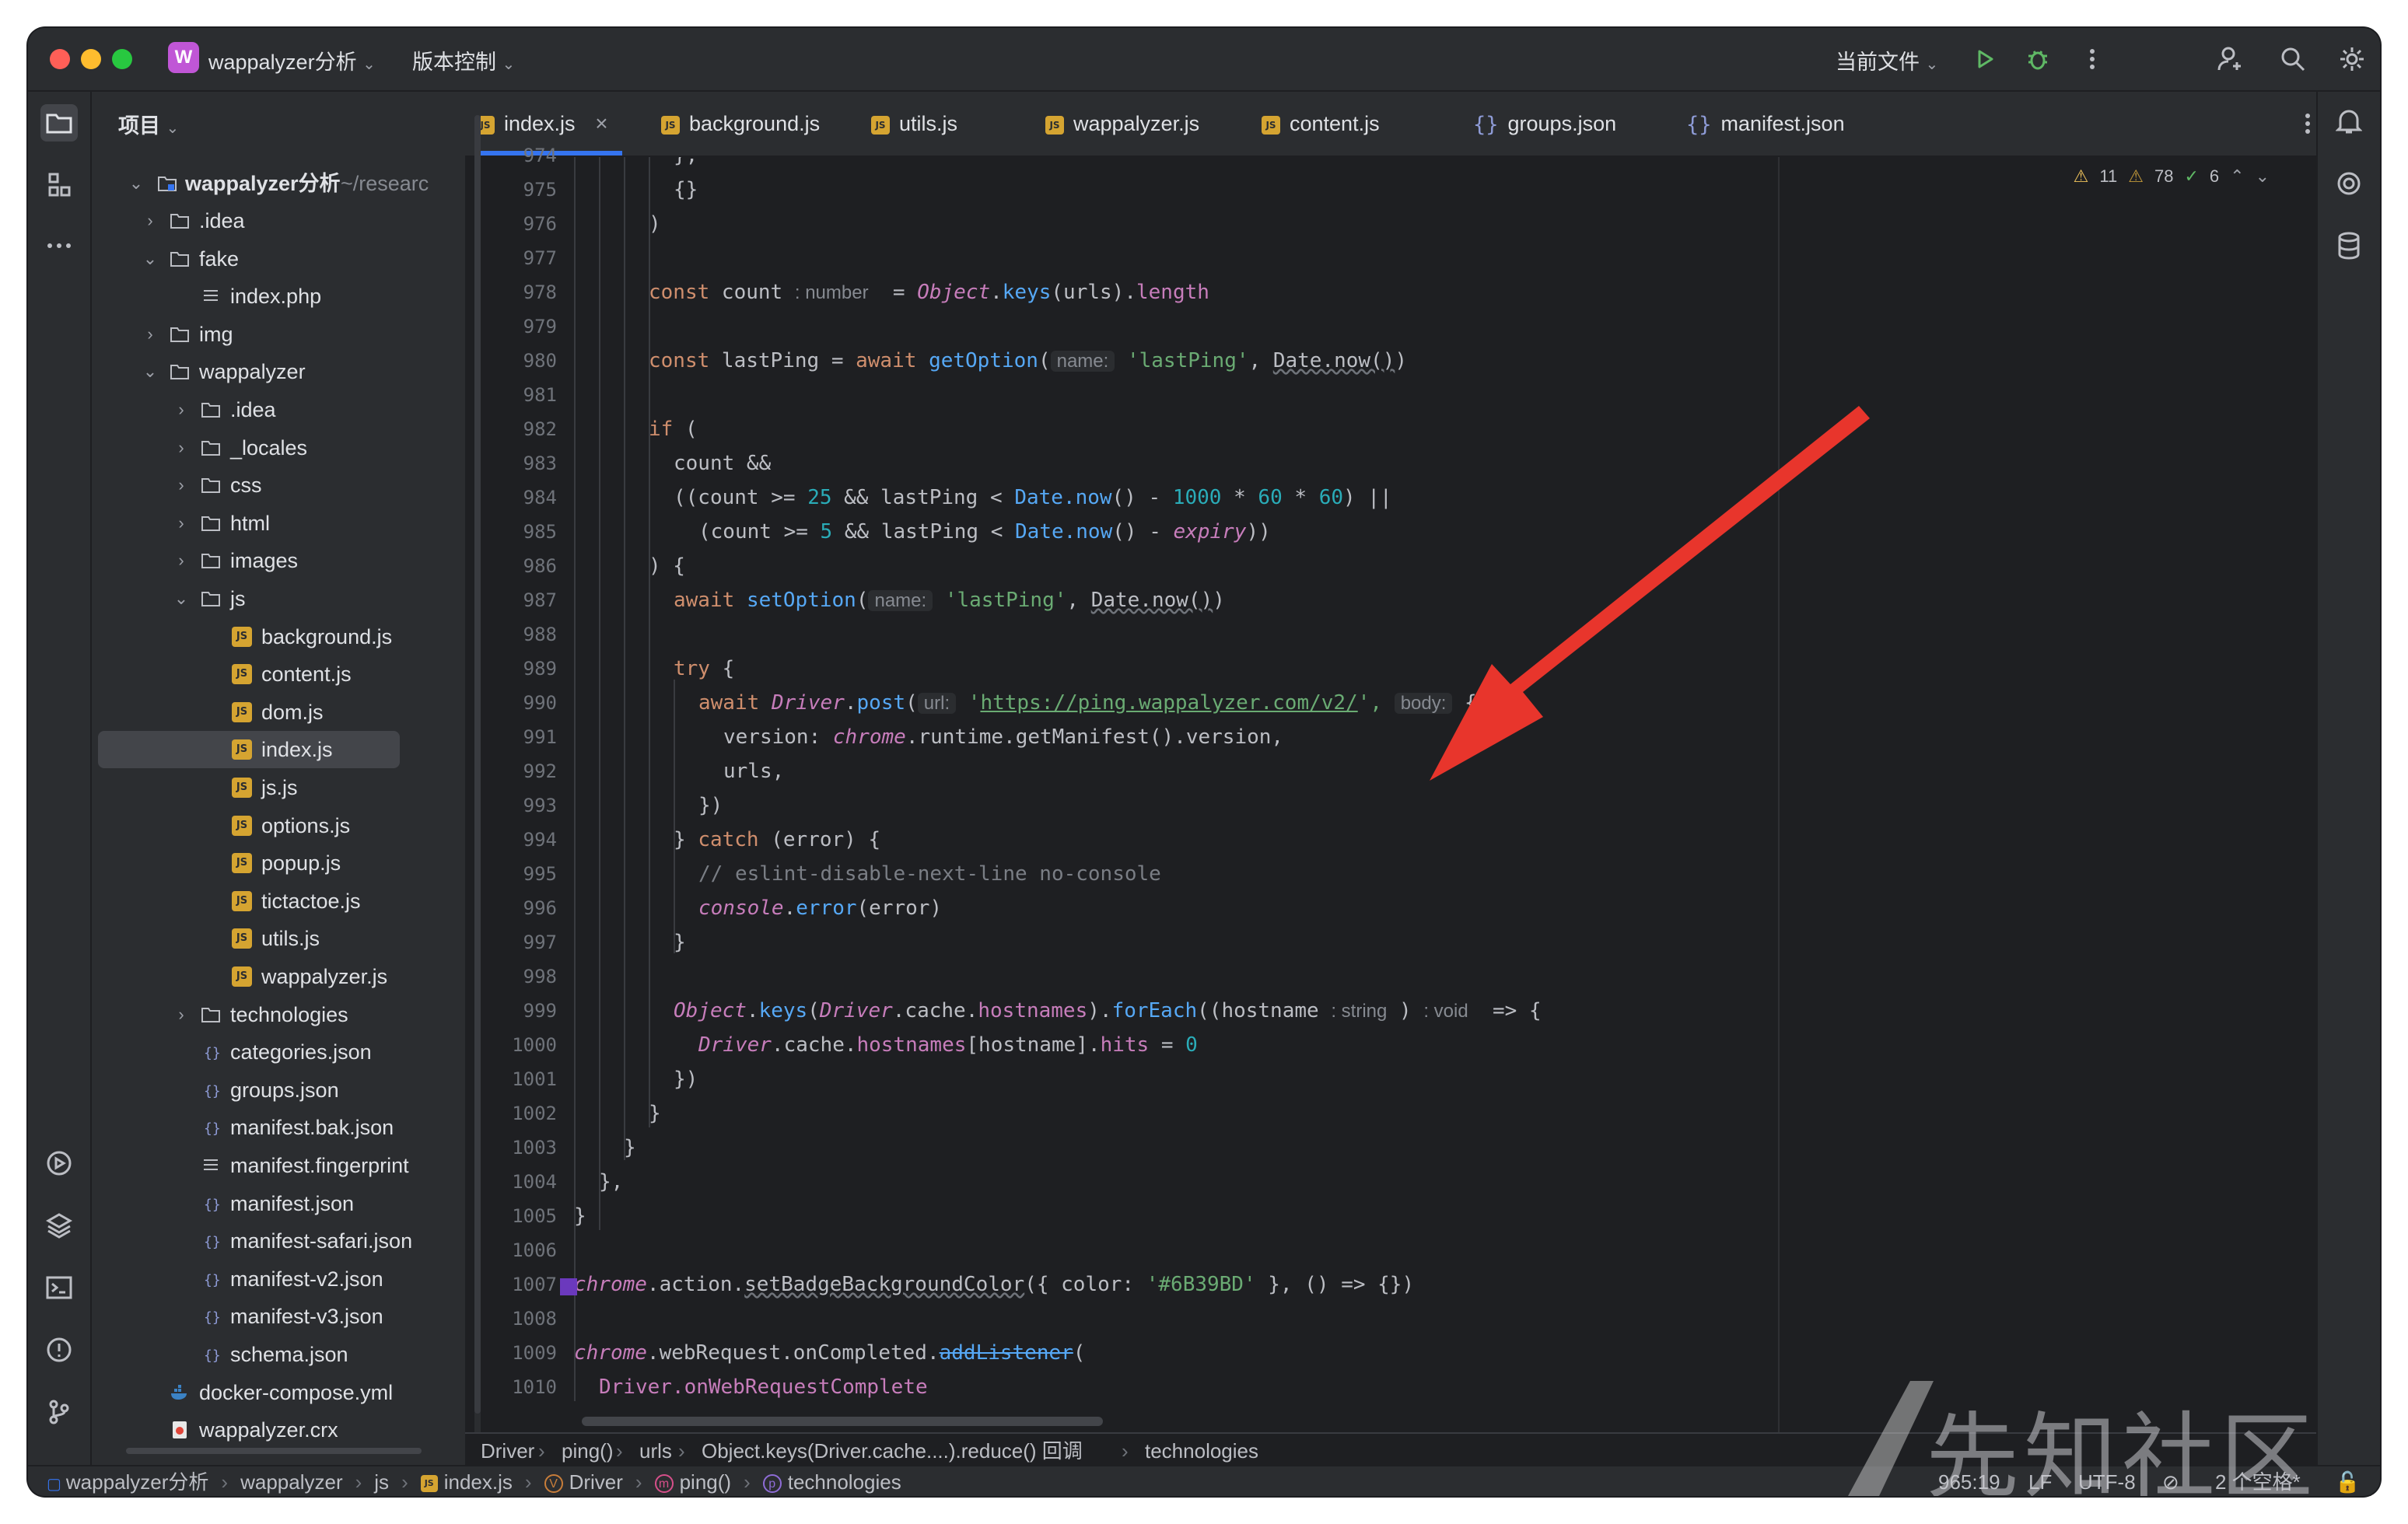  What do you see at coordinates (279, 296) in the screenshot?
I see `tree-file: index.php` at bounding box center [279, 296].